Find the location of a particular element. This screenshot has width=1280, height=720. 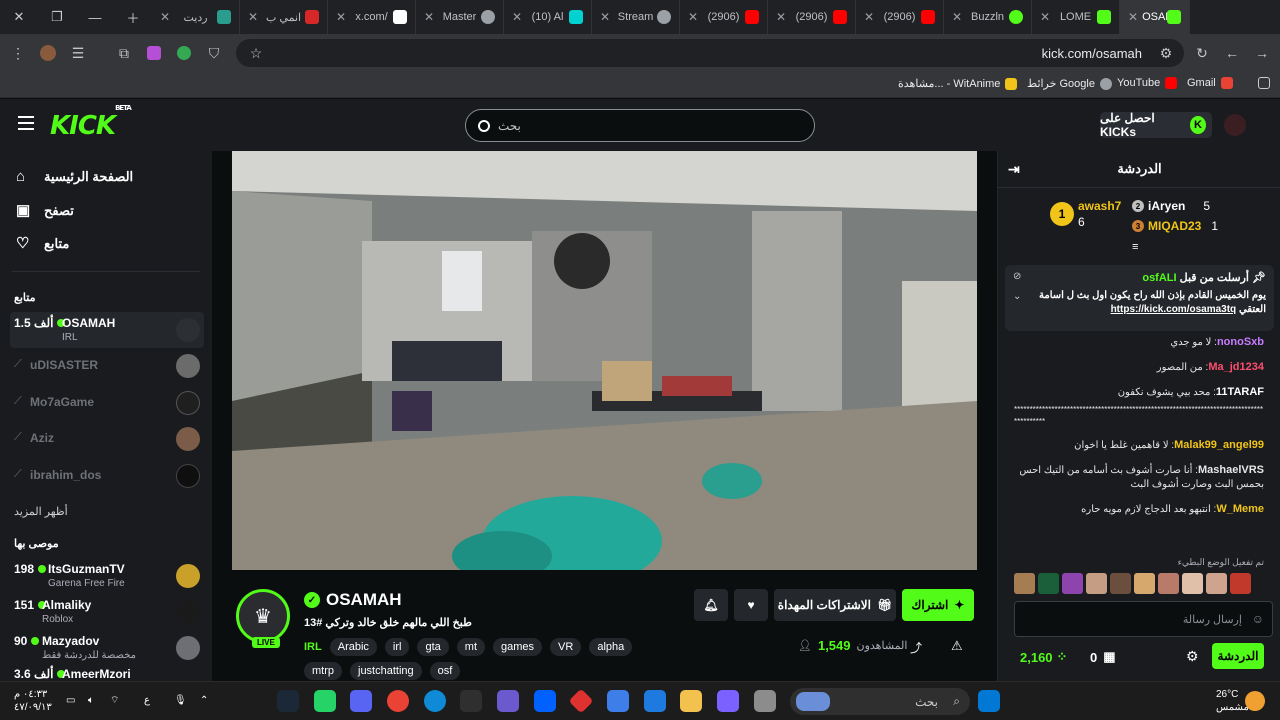

browser-tab: ✕ x.com/ is located at coordinates (372, 17).